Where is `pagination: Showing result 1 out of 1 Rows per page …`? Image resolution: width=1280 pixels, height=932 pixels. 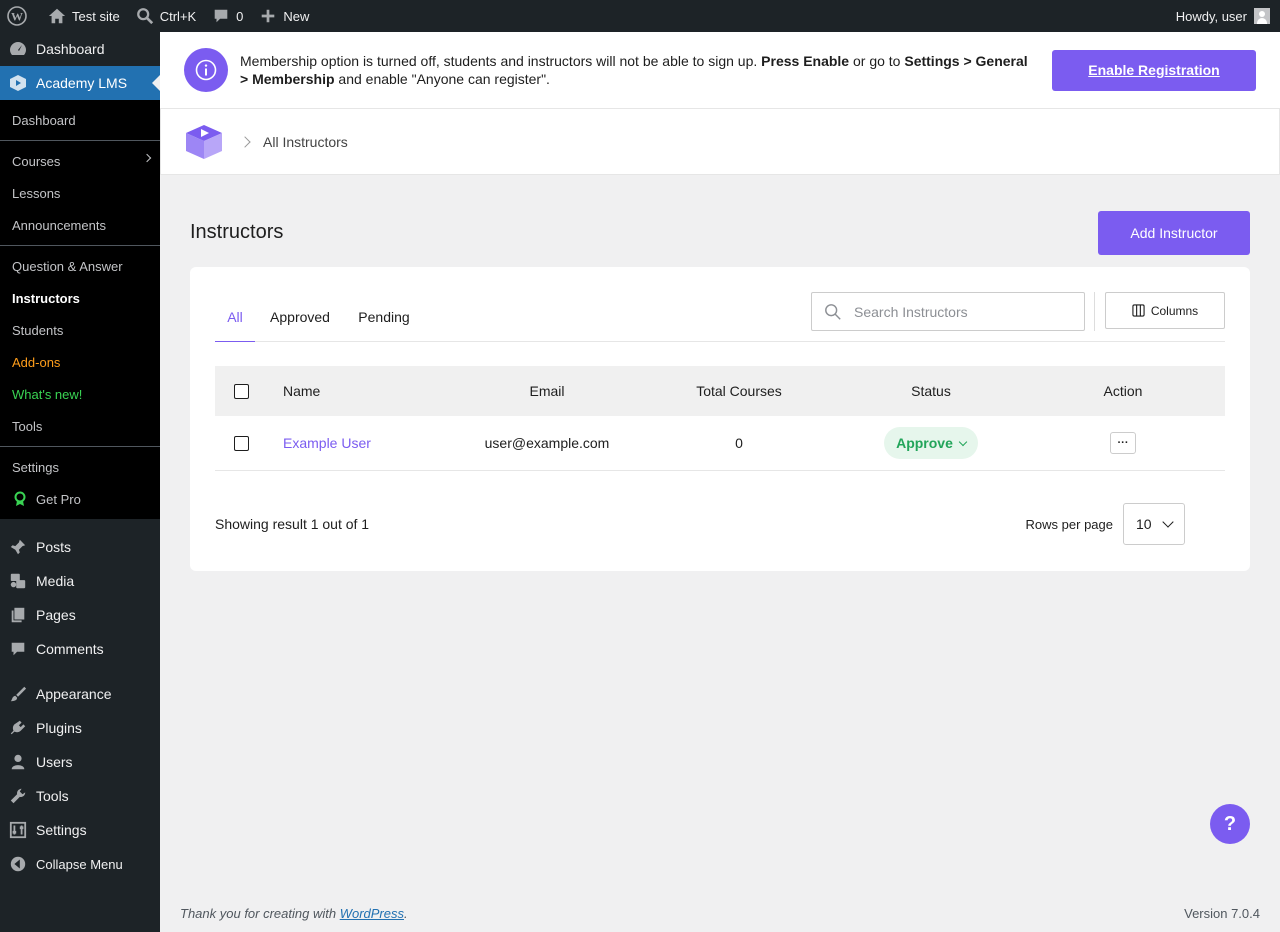
pagination: Showing result 1 out of 1 Rows per page … is located at coordinates (720, 524).